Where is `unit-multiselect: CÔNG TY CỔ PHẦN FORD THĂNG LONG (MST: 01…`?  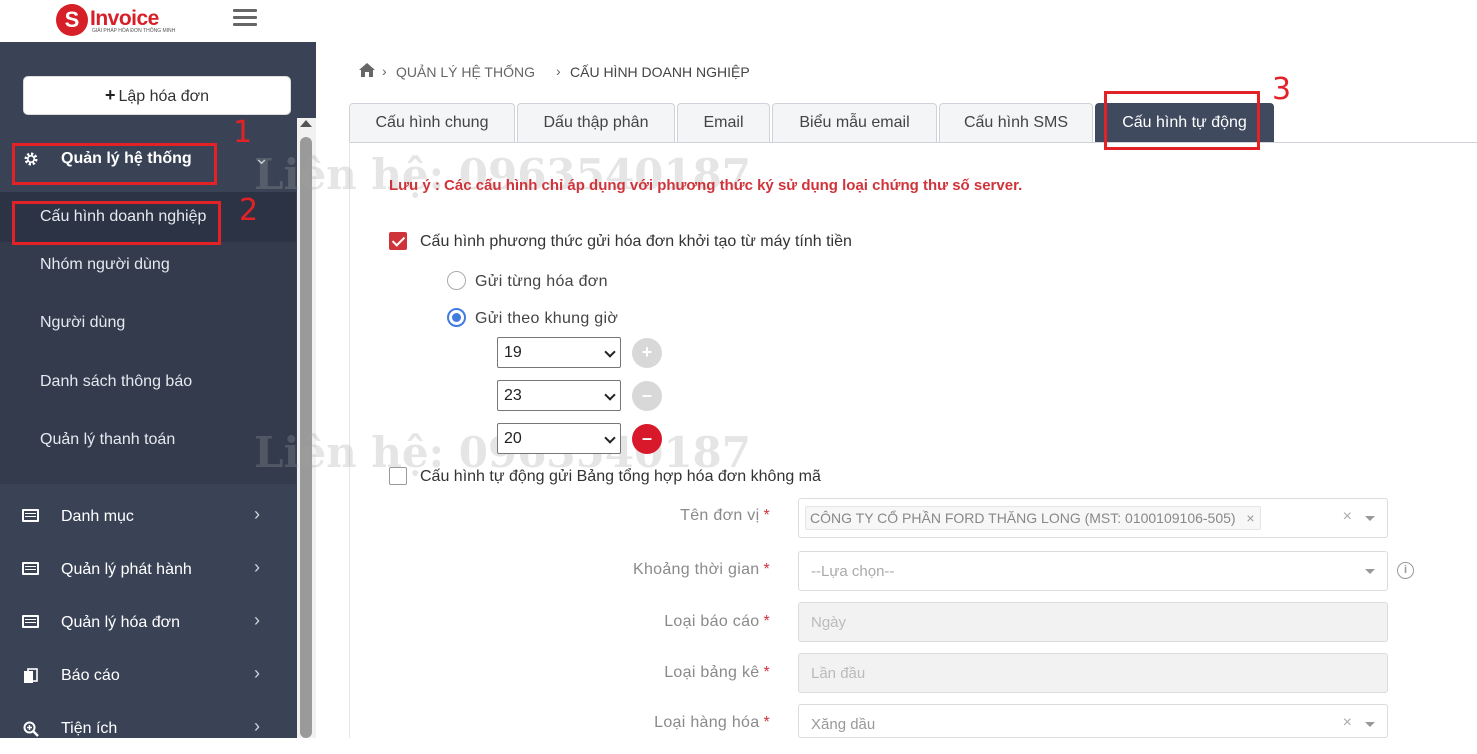
unit-multiselect: CÔNG TY CỔ PHẦN FORD THĂNG LONG (MST: 01… is located at coordinates (1093, 518).